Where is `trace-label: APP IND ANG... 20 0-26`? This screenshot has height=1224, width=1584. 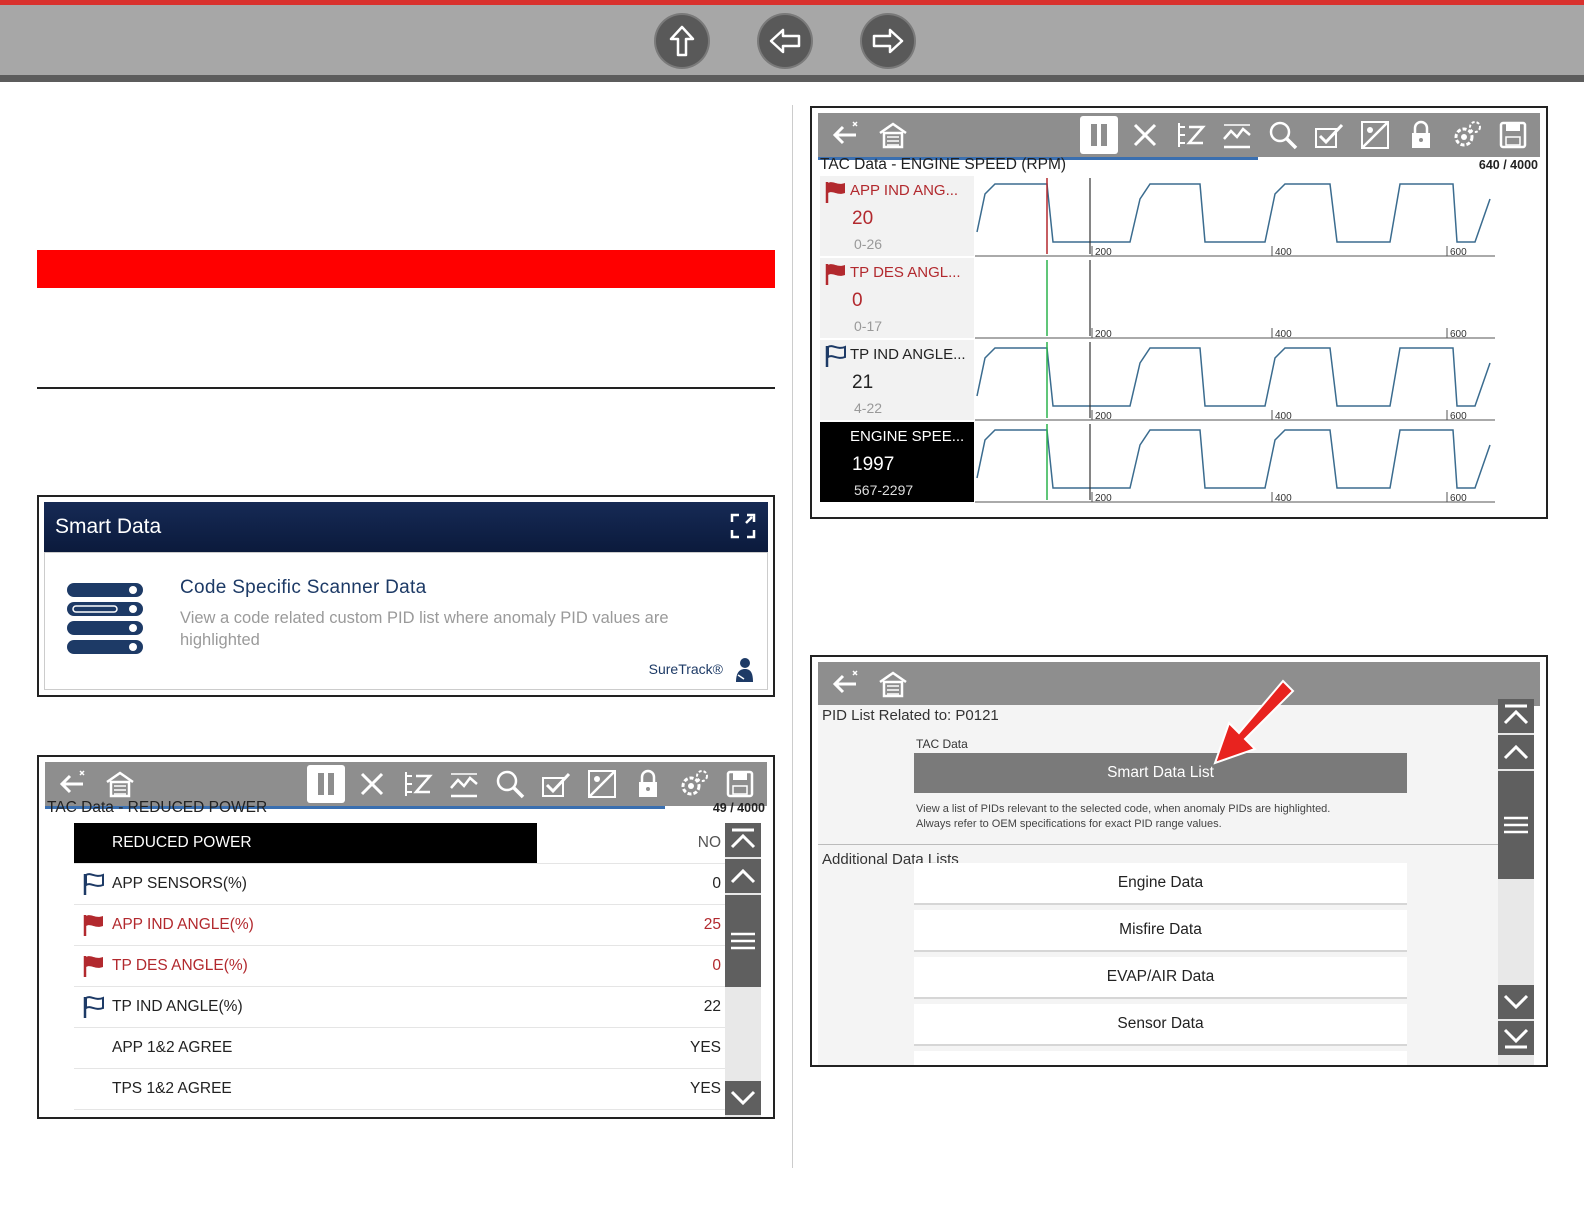 trace-label: APP IND ANG... 20 0-26 is located at coordinates (897, 216).